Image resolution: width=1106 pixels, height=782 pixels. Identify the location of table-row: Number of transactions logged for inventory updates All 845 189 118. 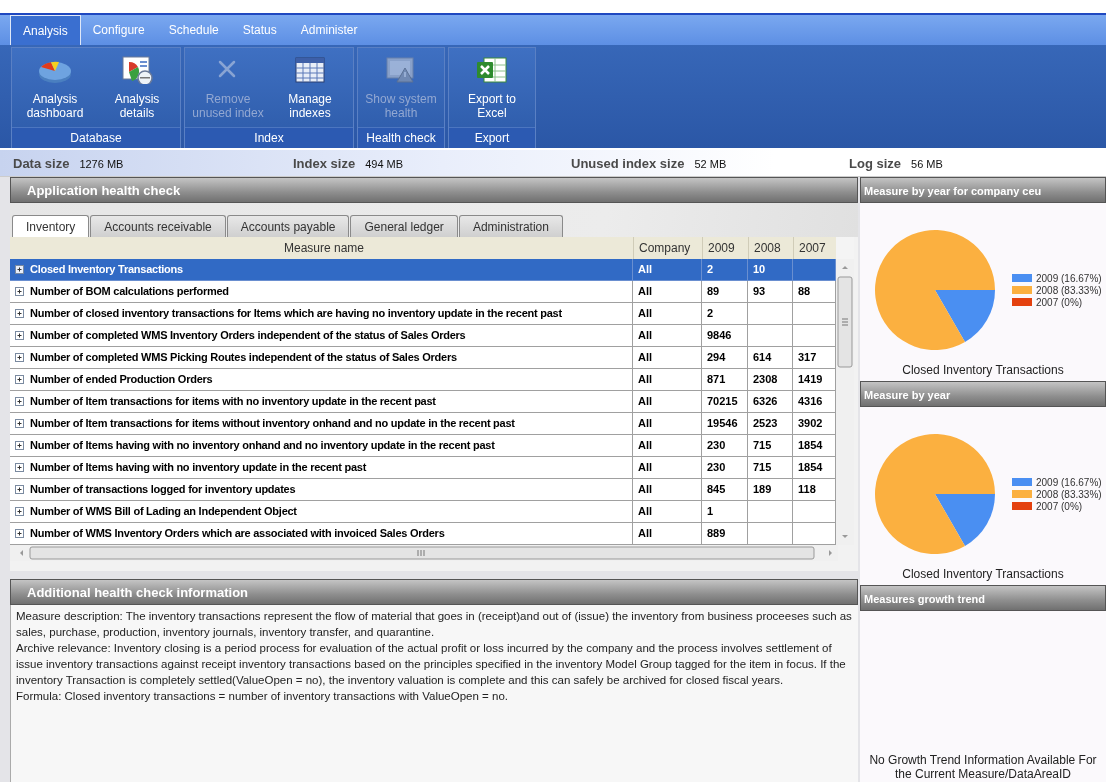
(423, 490).